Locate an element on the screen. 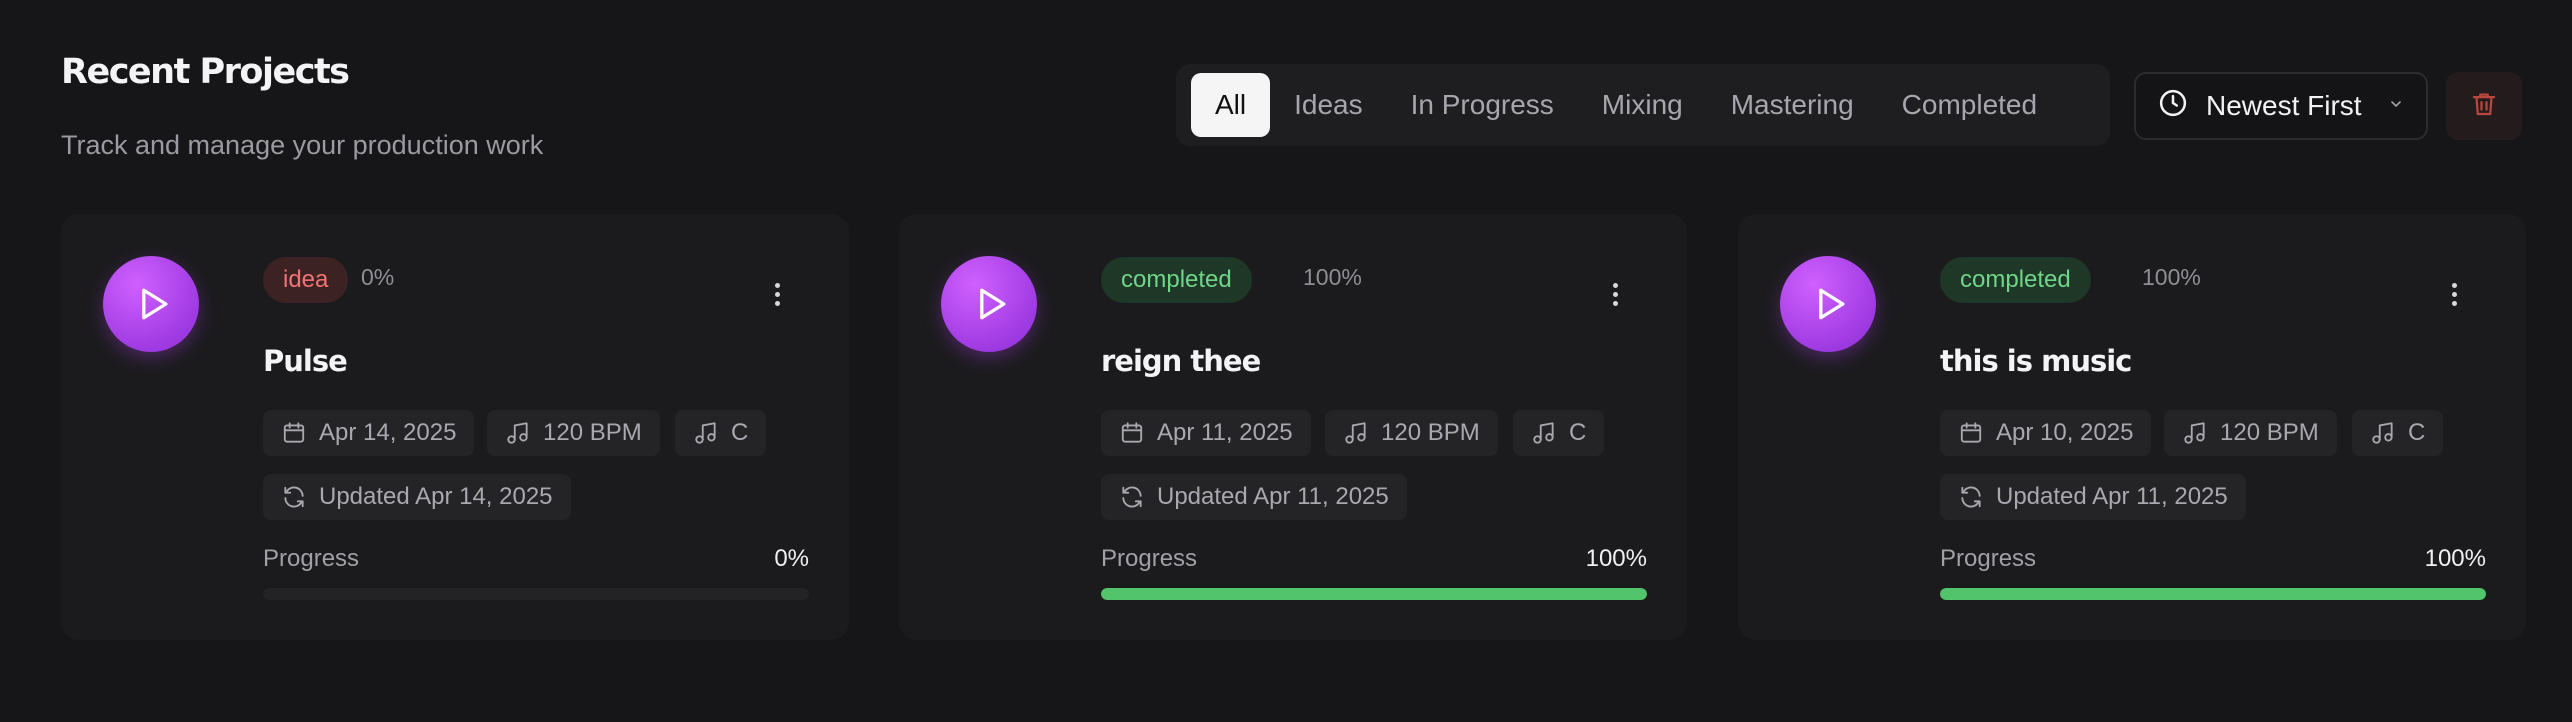  date-chip: Apr 11, 2025 is located at coordinates (1206, 433).